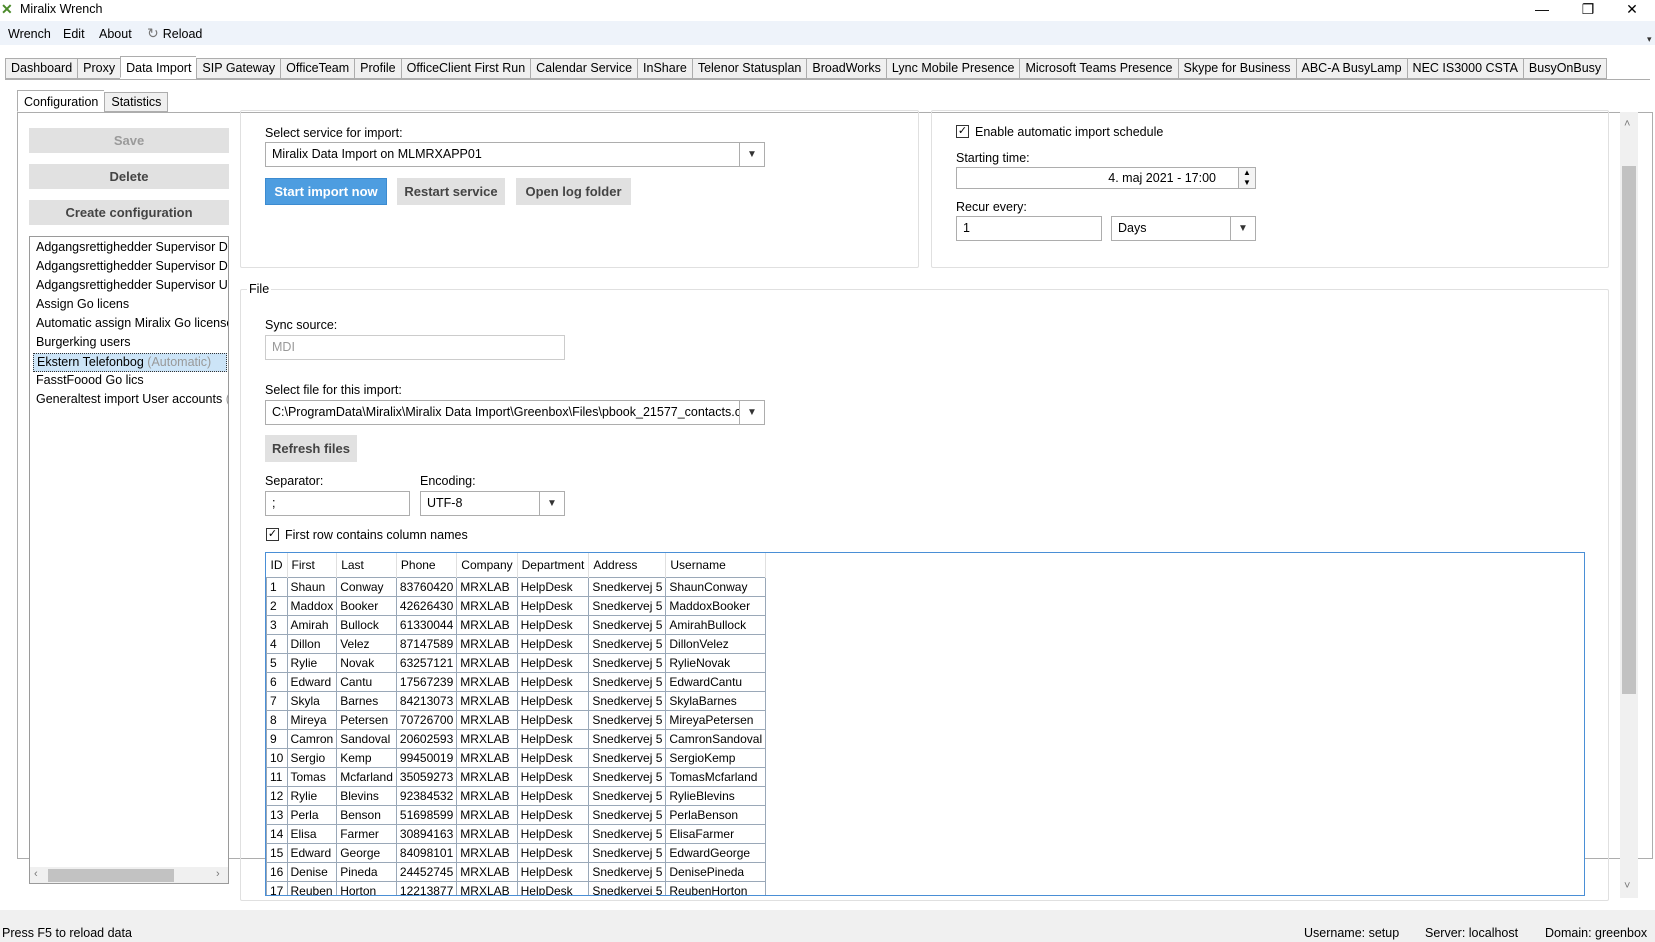 The width and height of the screenshot is (1655, 942). What do you see at coordinates (218, 874) in the screenshot?
I see `scroll-right-icon: ›` at bounding box center [218, 874].